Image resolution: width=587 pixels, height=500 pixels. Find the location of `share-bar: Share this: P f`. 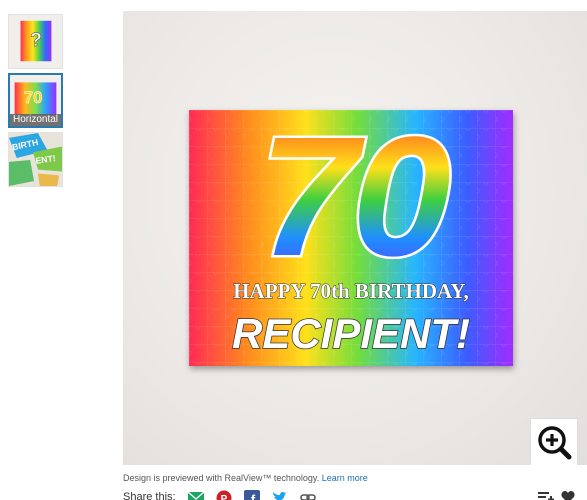

share-bar: Share this: P f is located at coordinates (219, 495).